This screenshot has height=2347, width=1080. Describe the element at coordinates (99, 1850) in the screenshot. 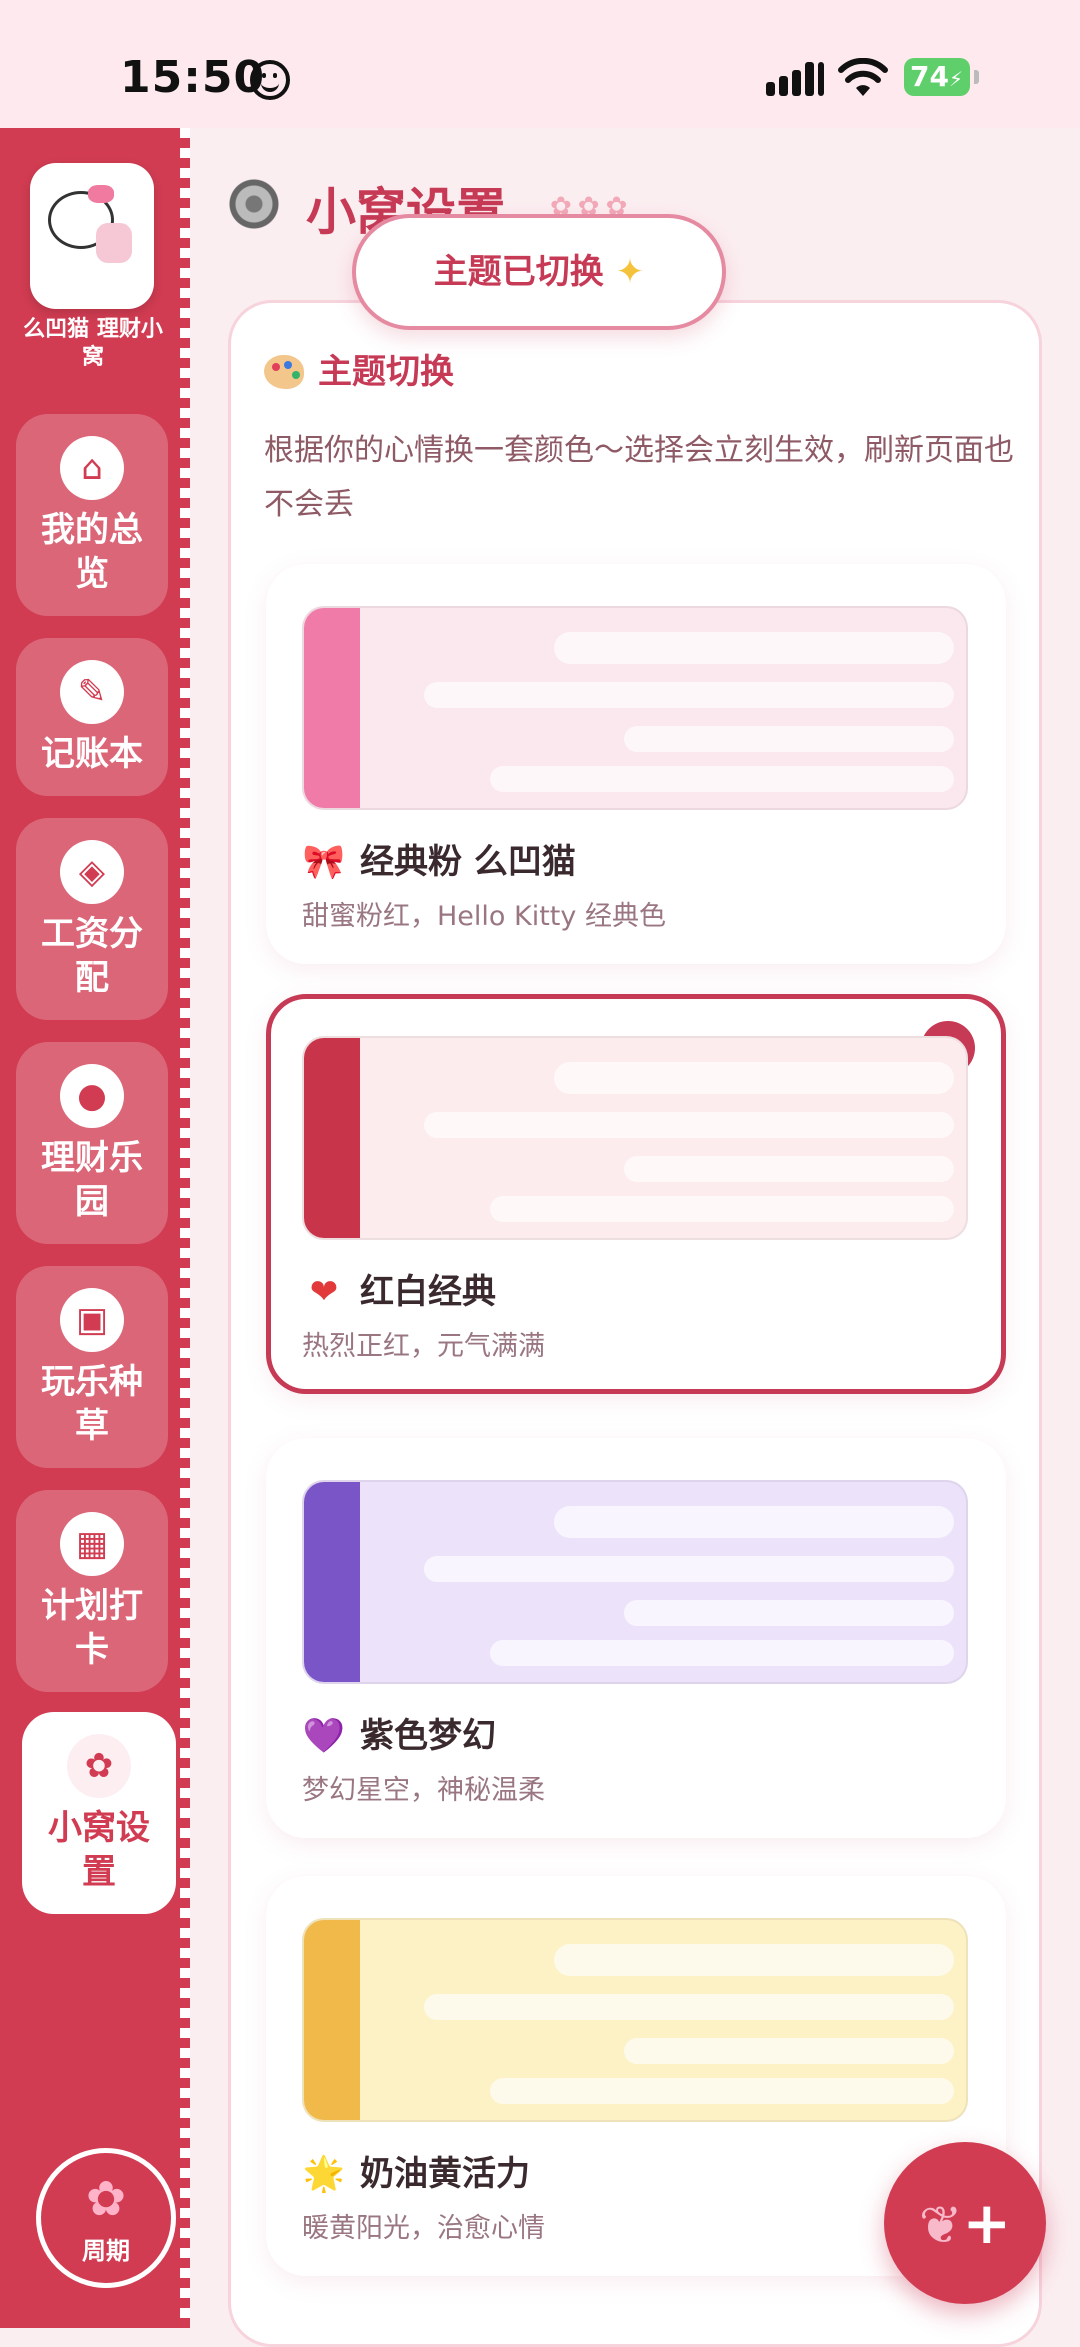

I see `sidebar-item-label: 小窝设置` at that location.